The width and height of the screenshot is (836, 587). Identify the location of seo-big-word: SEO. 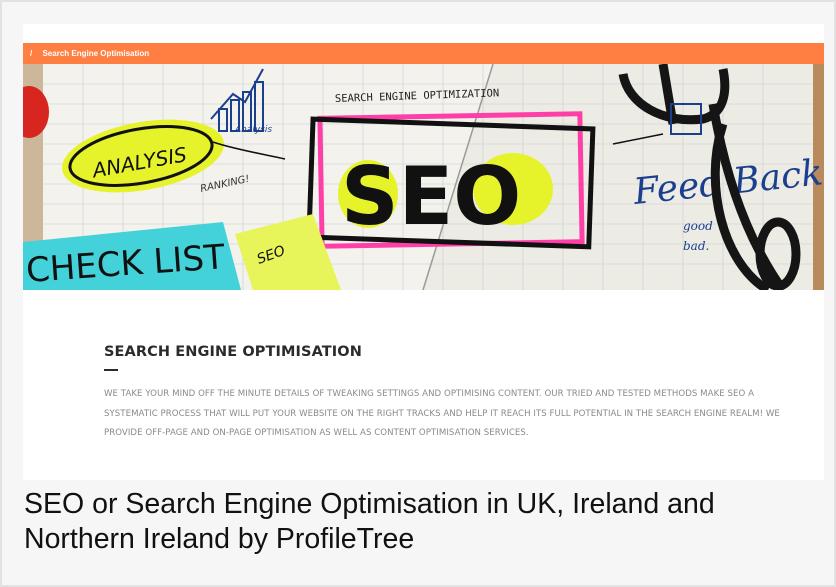
(431, 196).